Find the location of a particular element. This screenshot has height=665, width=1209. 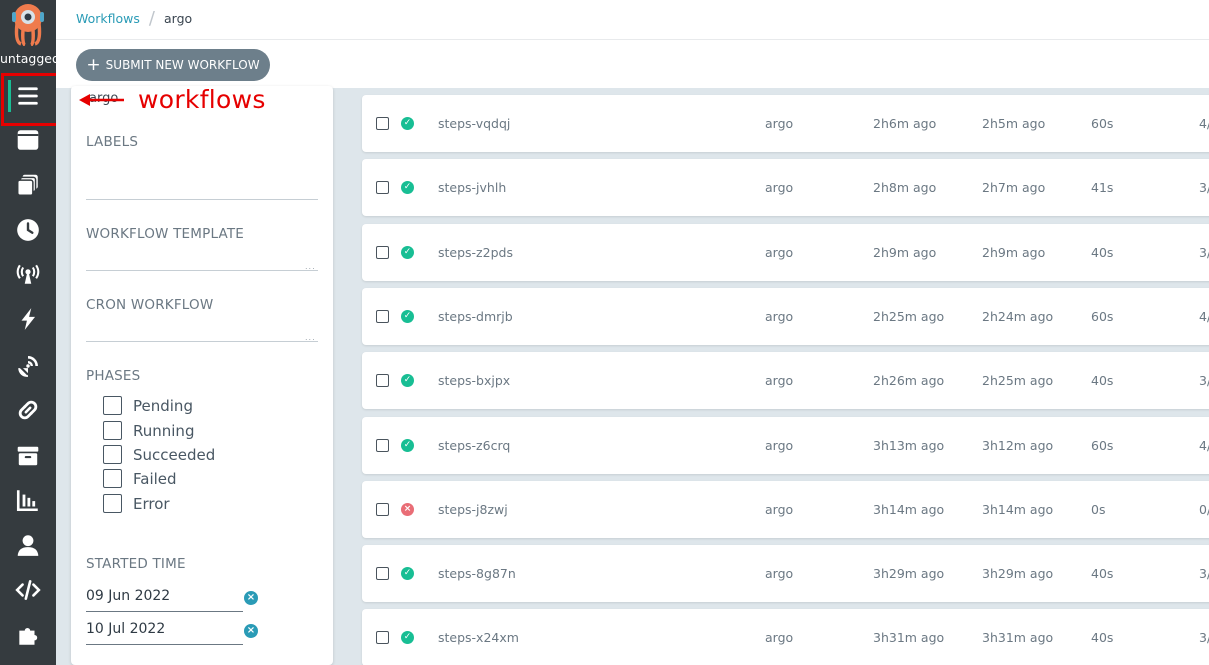

workflow-row: ✓ steps-jvhlh argo 2h8m ago 2h7m ago 41s 3/ is located at coordinates (785, 188).